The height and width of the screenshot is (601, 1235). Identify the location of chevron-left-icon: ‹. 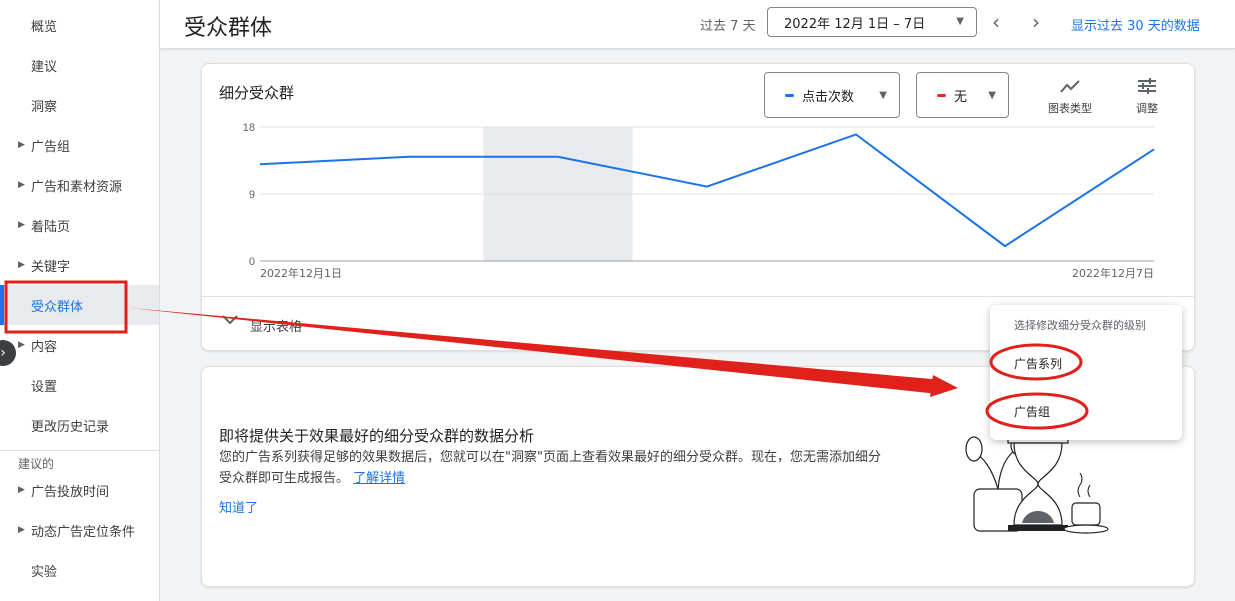
(996, 22).